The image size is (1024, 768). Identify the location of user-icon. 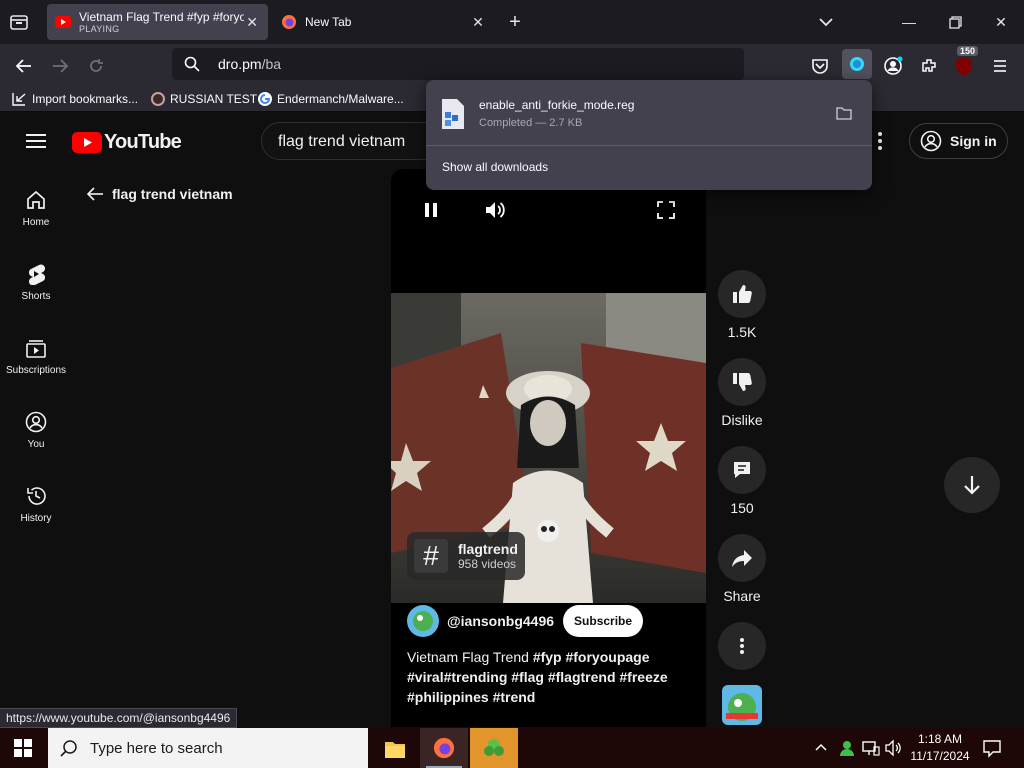
(931, 141).